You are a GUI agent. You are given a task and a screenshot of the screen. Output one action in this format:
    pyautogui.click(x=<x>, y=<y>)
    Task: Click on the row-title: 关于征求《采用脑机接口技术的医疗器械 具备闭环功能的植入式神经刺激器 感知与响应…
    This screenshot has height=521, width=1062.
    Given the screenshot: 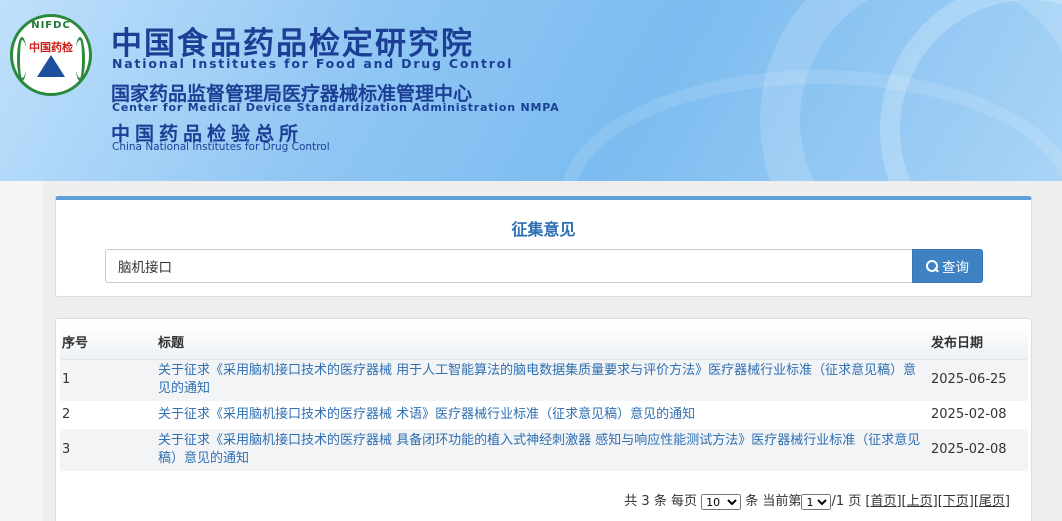 What is the action you would take?
    pyautogui.click(x=541, y=450)
    